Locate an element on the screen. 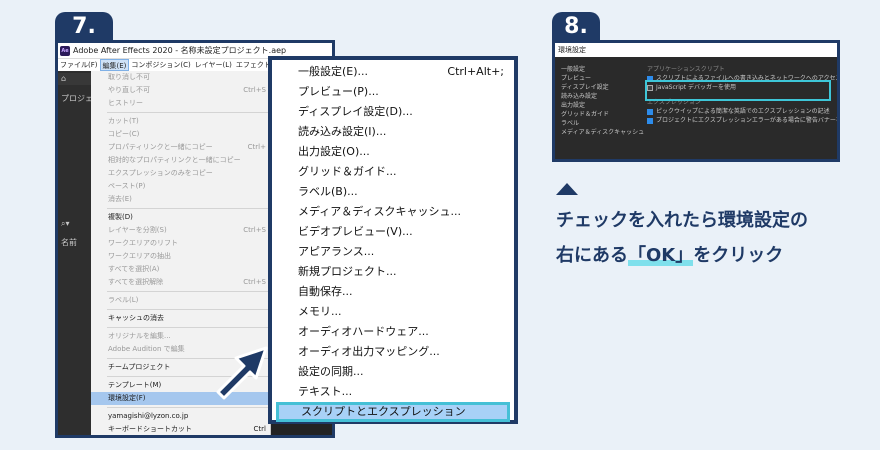 The height and width of the screenshot is (450, 880). edit-menu-item: 取り消し不可 is located at coordinates (180, 77).